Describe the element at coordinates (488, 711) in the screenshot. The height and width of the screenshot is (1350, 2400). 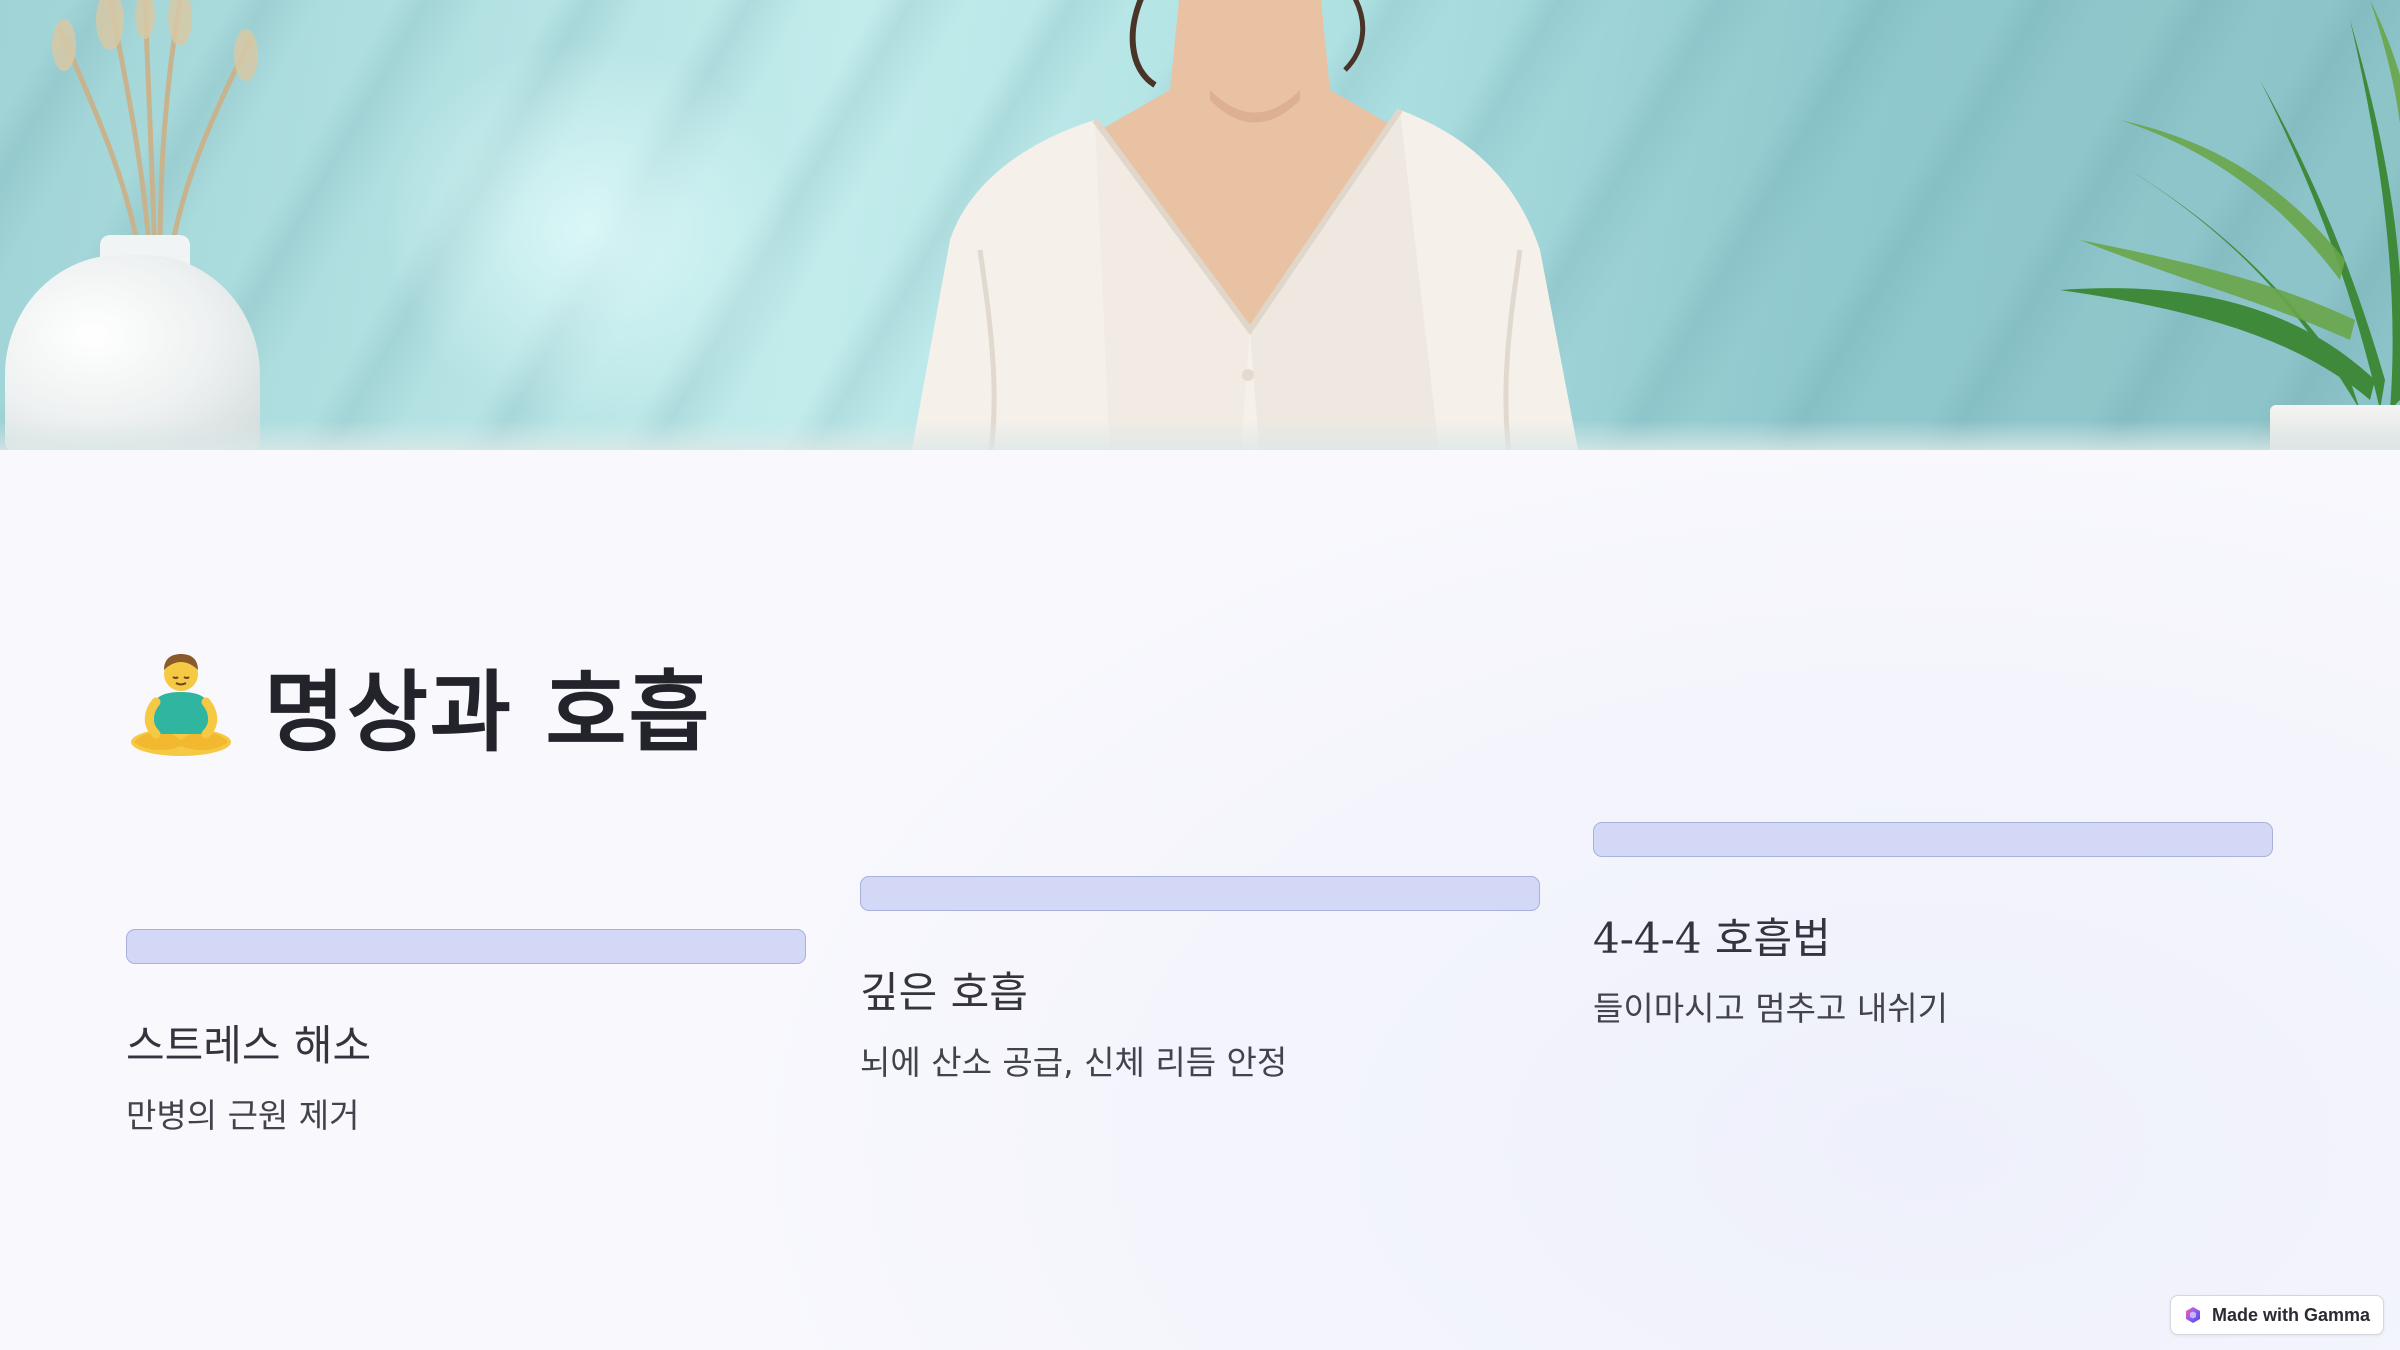
I see `page-title: 명상과 호흡` at that location.